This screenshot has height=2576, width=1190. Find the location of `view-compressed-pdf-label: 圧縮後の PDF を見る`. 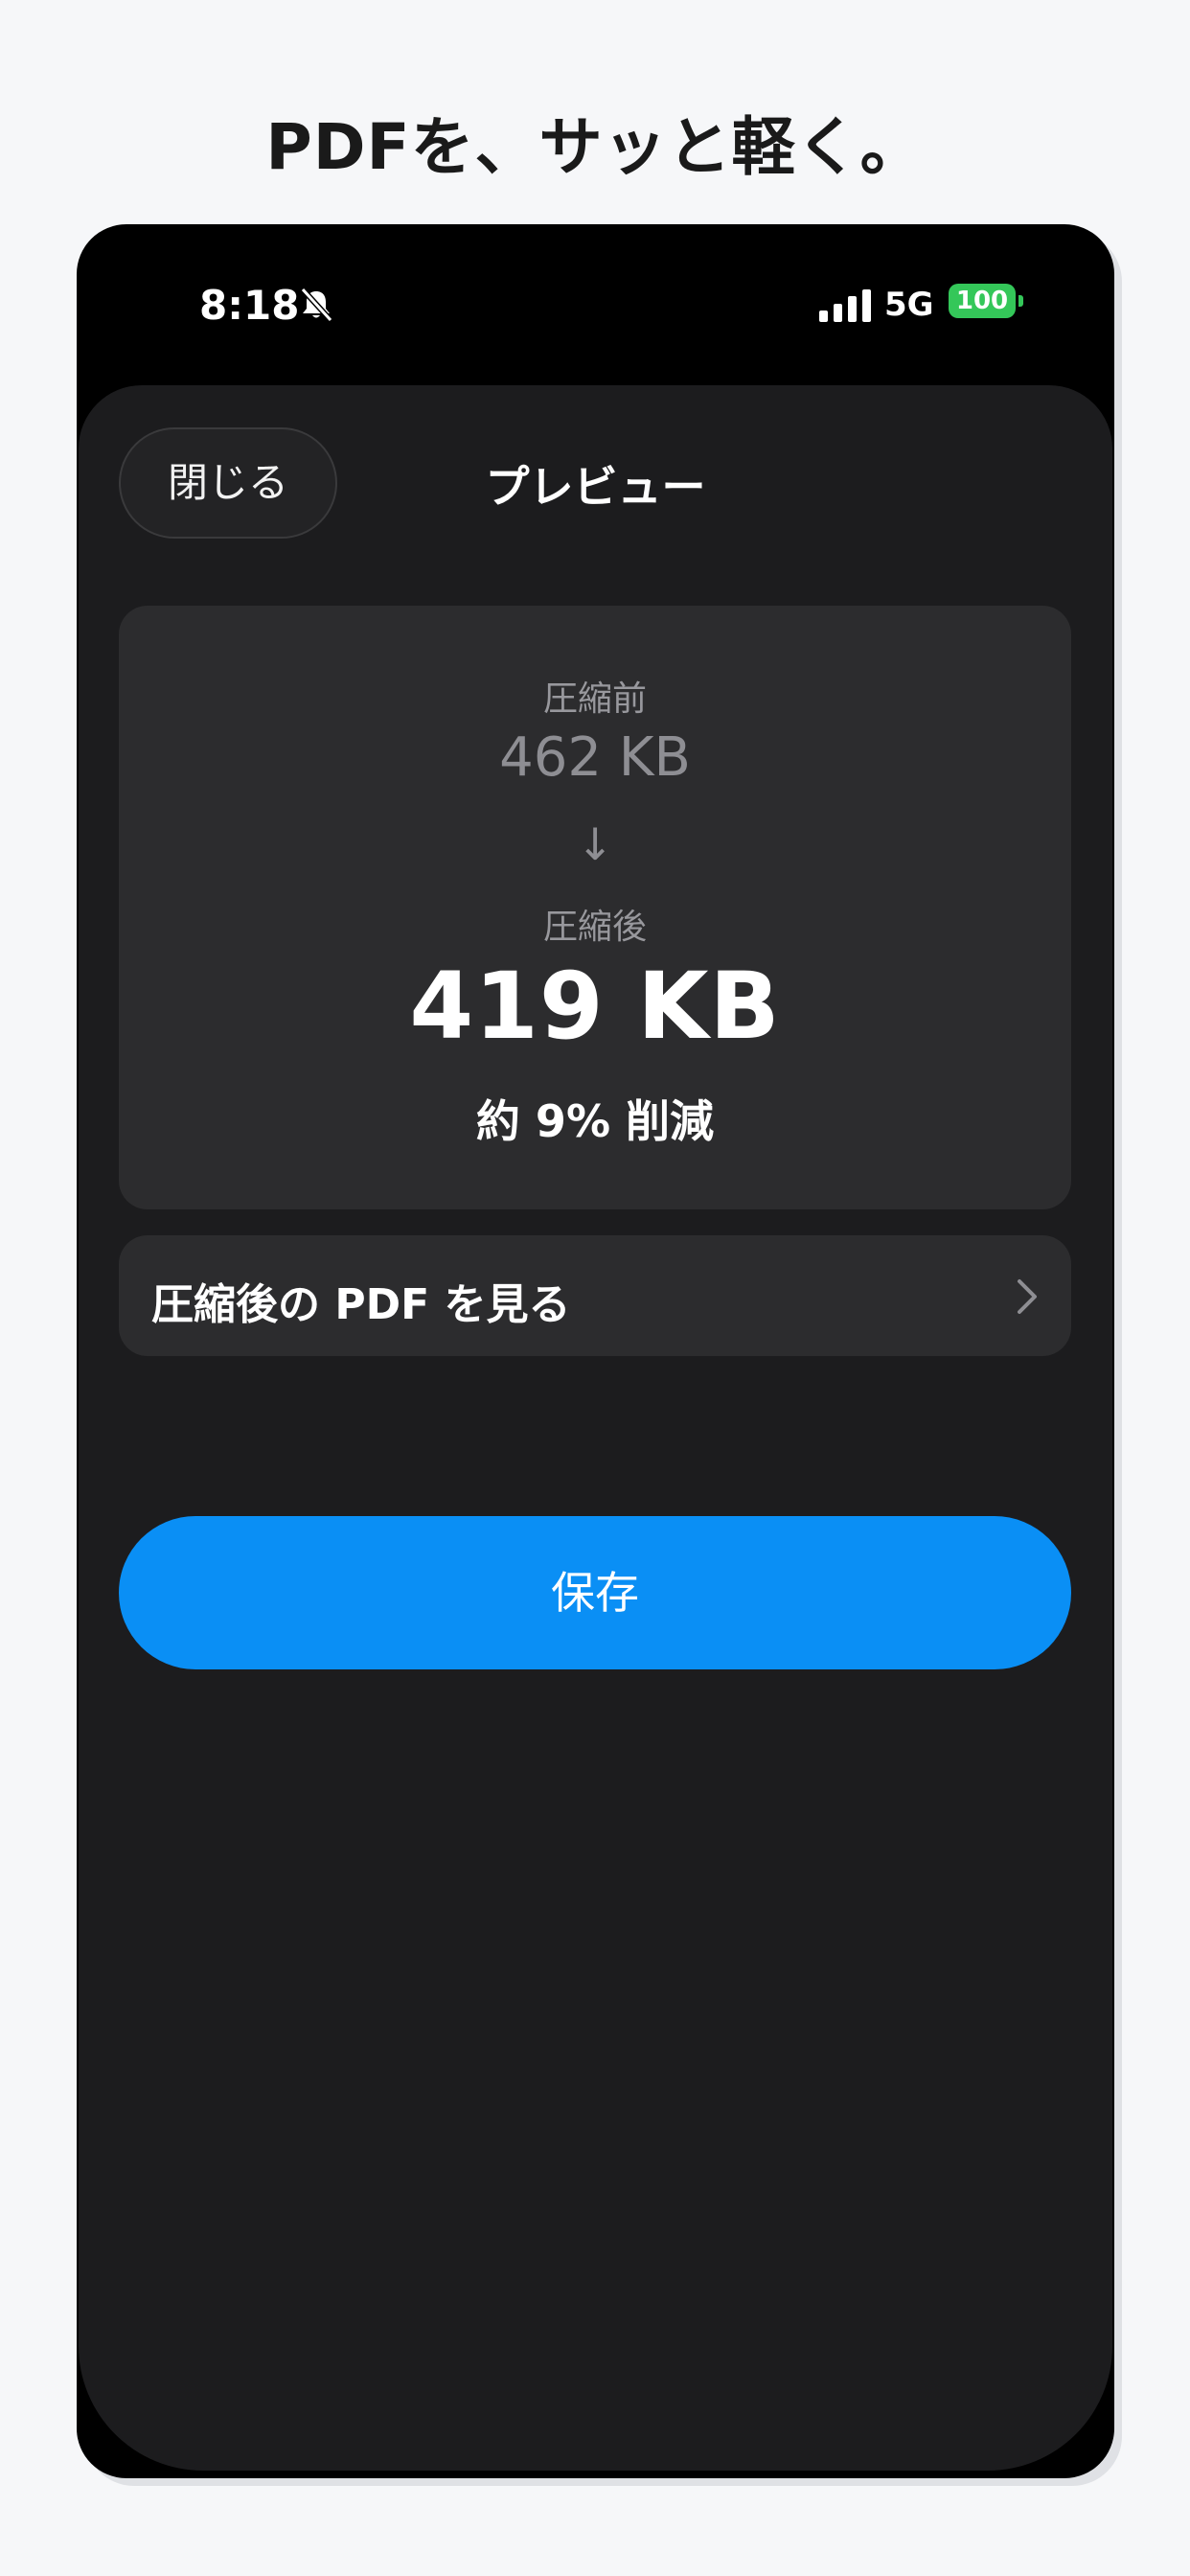

view-compressed-pdf-label: 圧縮後の PDF を見る is located at coordinates (361, 1304).